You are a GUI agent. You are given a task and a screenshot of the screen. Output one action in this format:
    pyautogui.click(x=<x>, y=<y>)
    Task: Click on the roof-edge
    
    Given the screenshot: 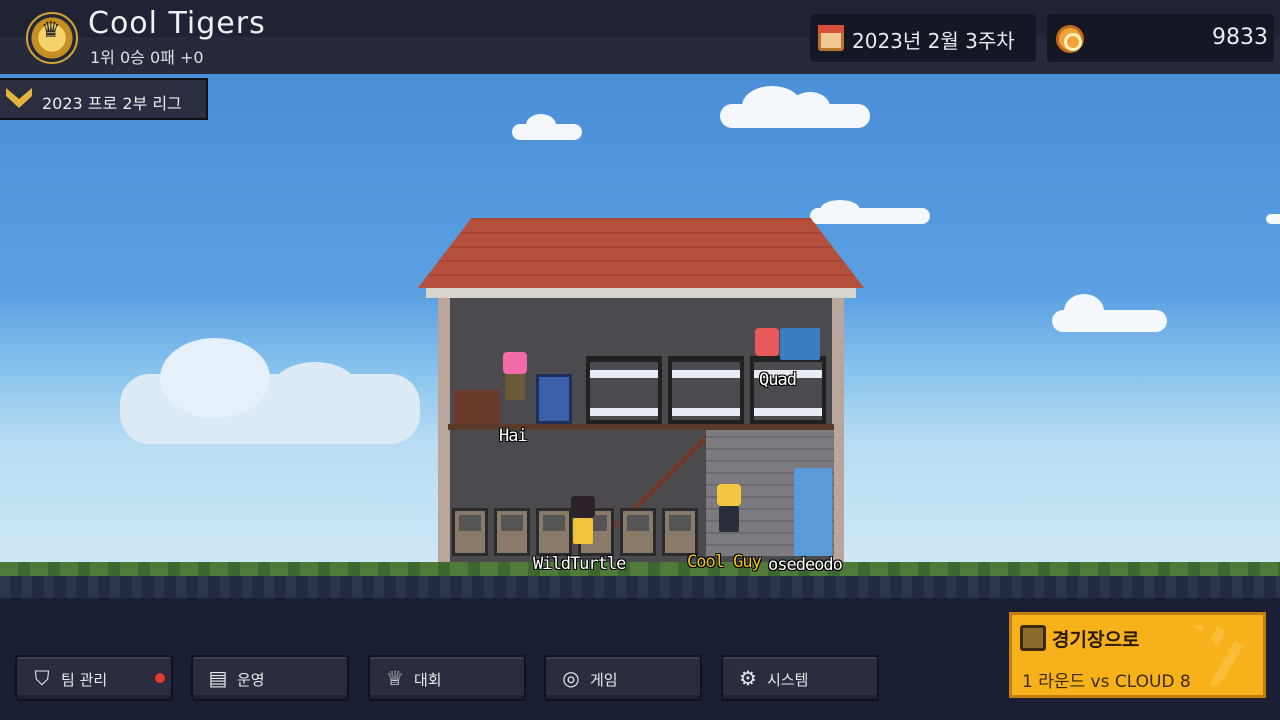 What is the action you would take?
    pyautogui.click(x=641, y=293)
    